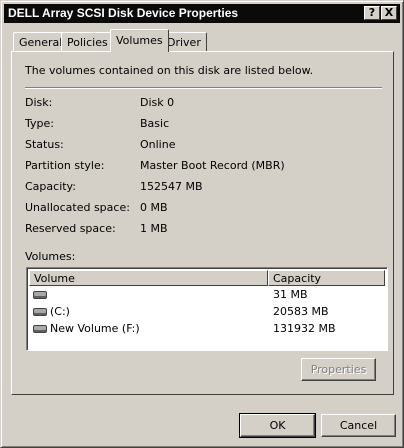 The width and height of the screenshot is (404, 448). I want to click on volume-name-cell: New Volume (F:), so click(86, 328).